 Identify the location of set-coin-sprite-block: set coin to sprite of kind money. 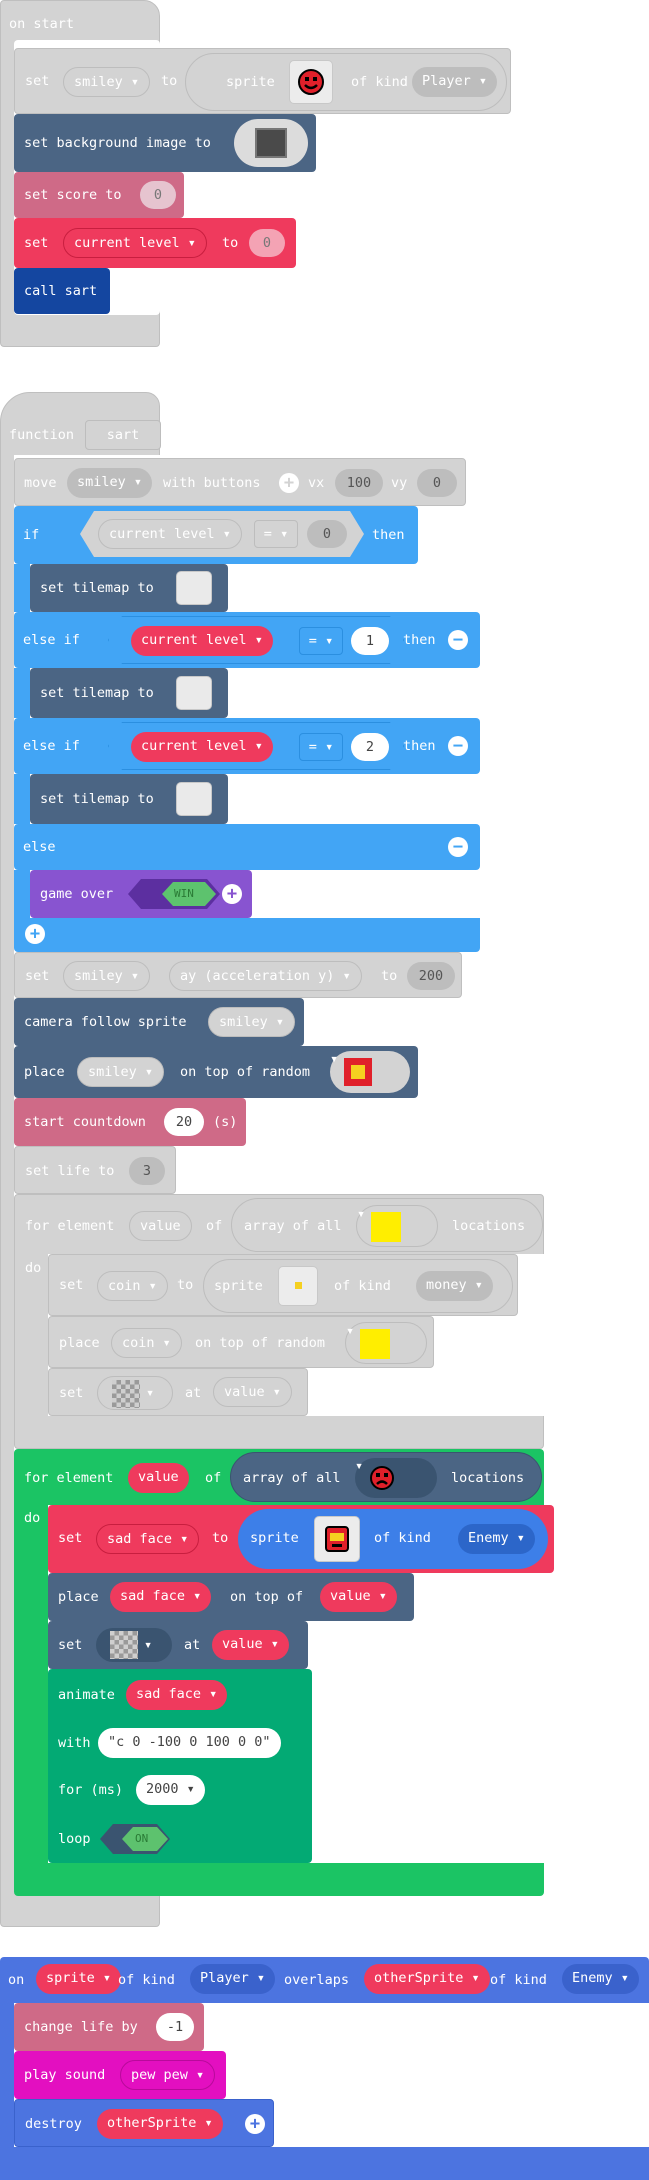
(283, 1285).